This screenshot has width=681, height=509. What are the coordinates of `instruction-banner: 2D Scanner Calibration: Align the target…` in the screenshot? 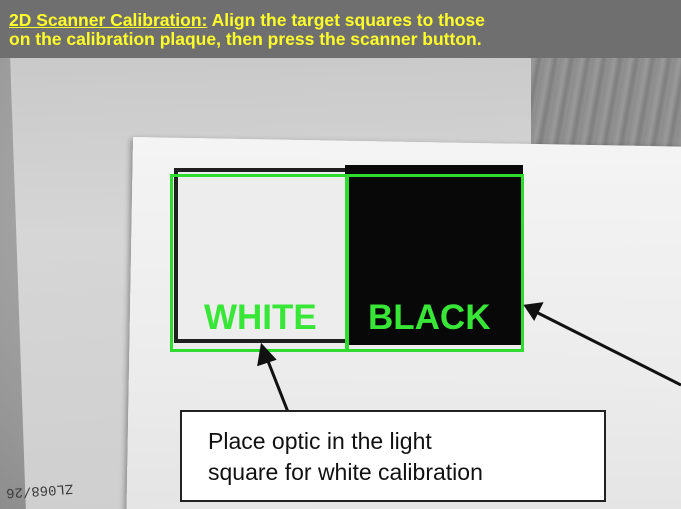 It's located at (340, 29).